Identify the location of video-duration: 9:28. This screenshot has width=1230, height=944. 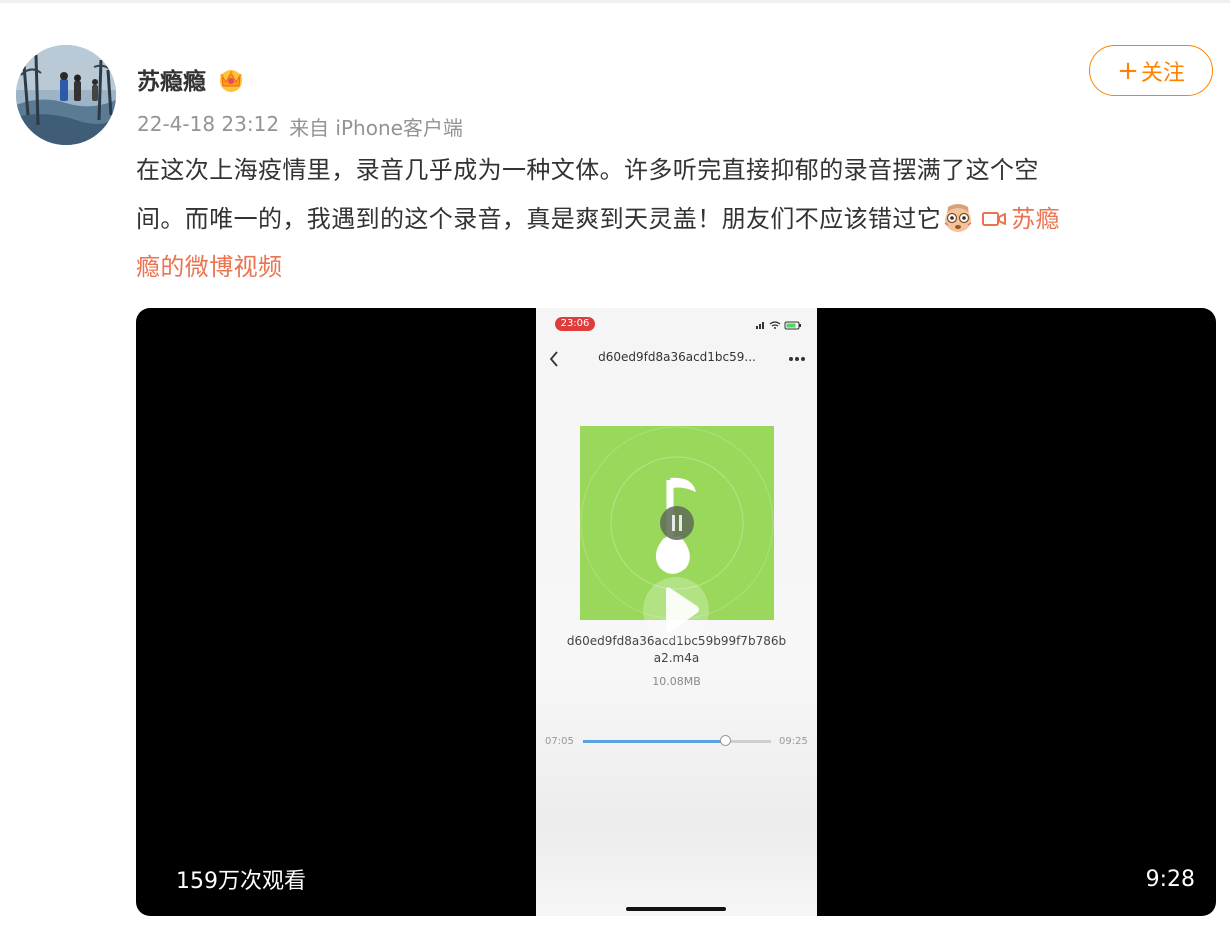
(1170, 879).